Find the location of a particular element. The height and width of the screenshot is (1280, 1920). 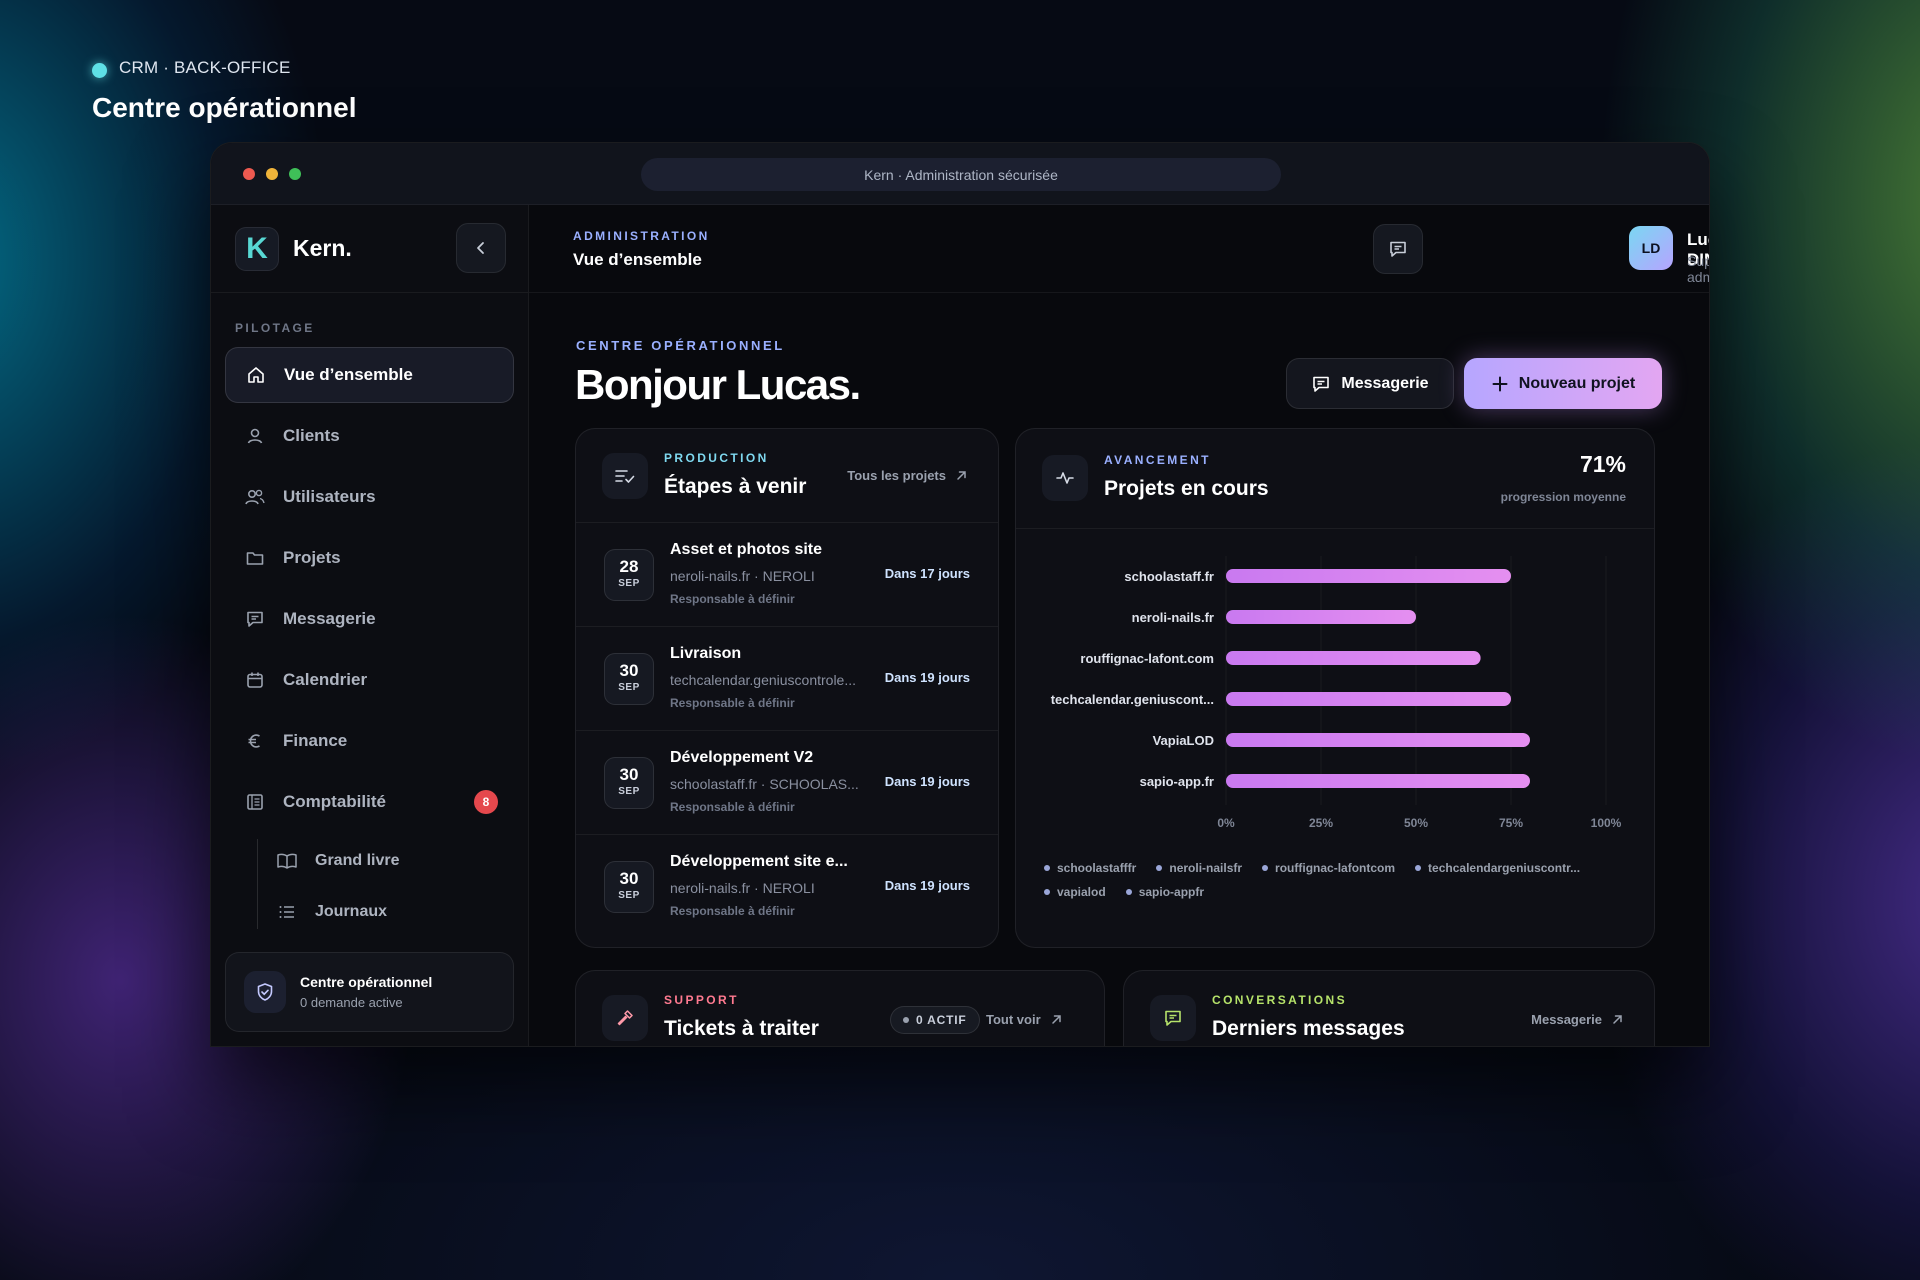

sidebar-item-overview: Vue d’ensemble is located at coordinates (369, 375).